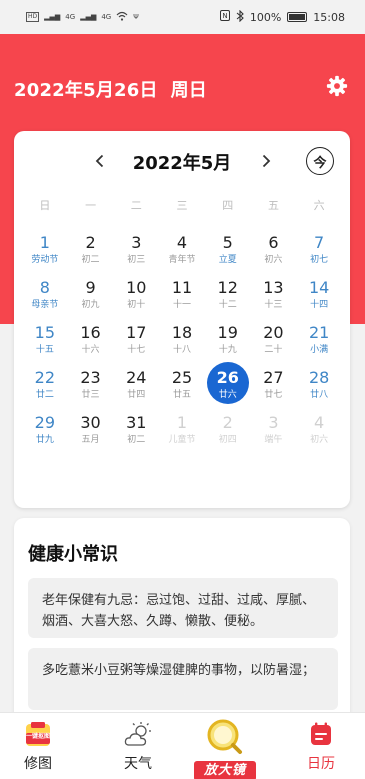 Image resolution: width=365 pixels, height=779 pixels. Describe the element at coordinates (181, 350) in the screenshot. I see `day-lunar-label: 十八` at that location.